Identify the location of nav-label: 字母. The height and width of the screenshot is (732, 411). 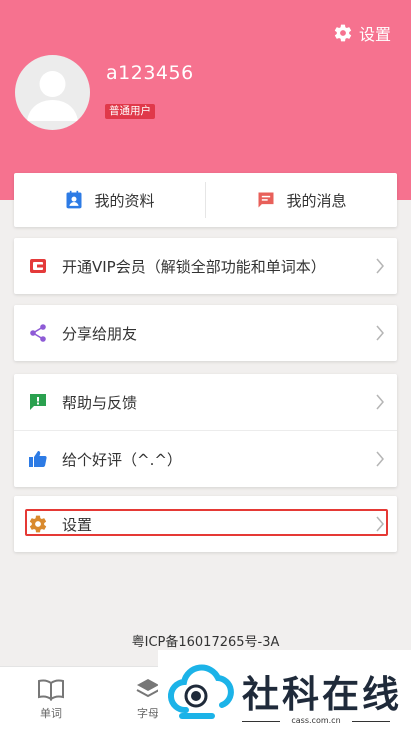
(148, 713).